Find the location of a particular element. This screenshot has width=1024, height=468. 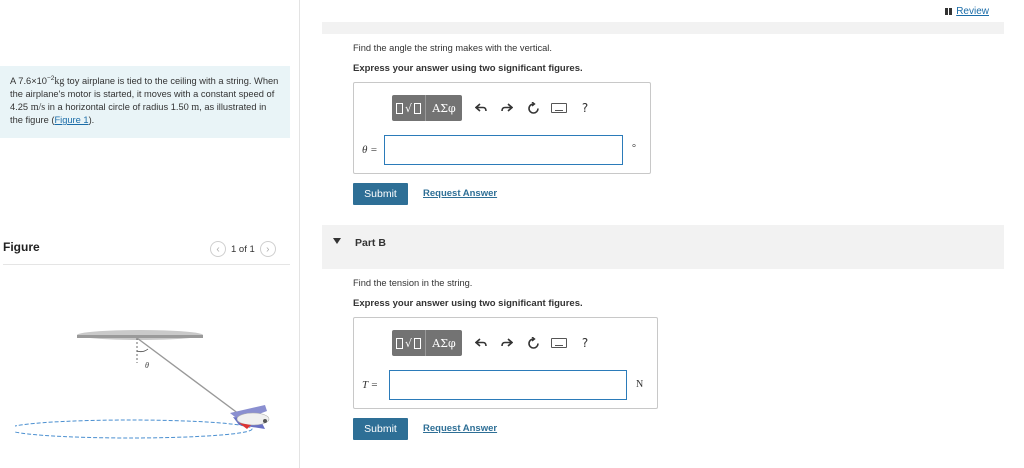

angle-arc is located at coordinates (142, 350).